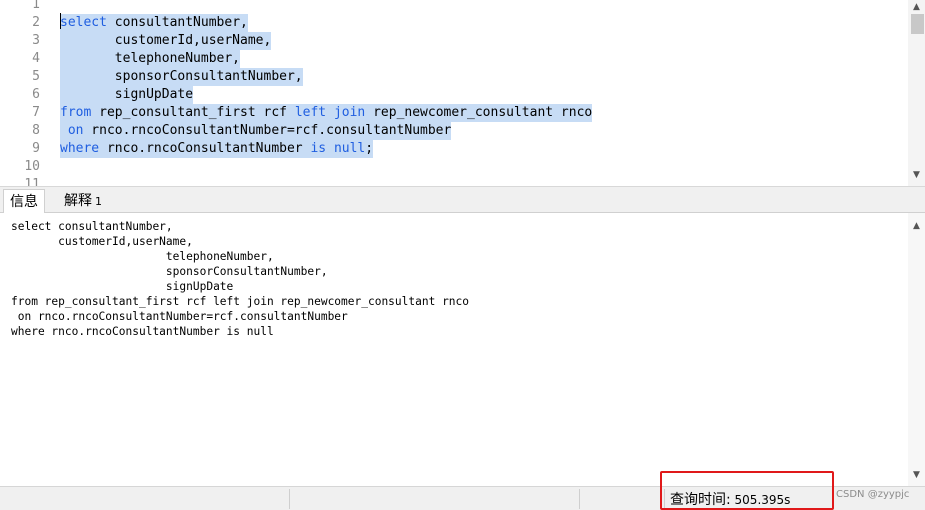  I want to click on line-number: 8, so click(36, 130).